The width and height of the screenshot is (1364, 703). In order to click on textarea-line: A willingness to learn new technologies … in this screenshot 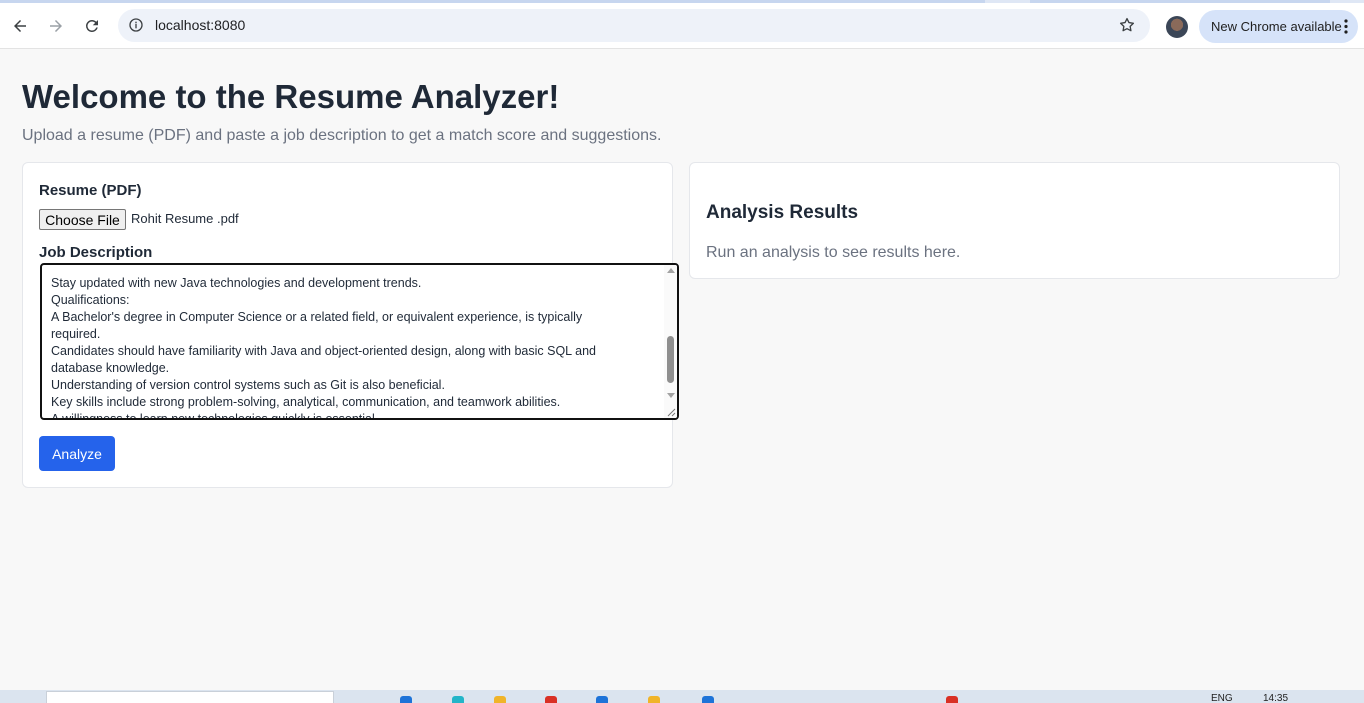, I will do `click(215, 416)`.